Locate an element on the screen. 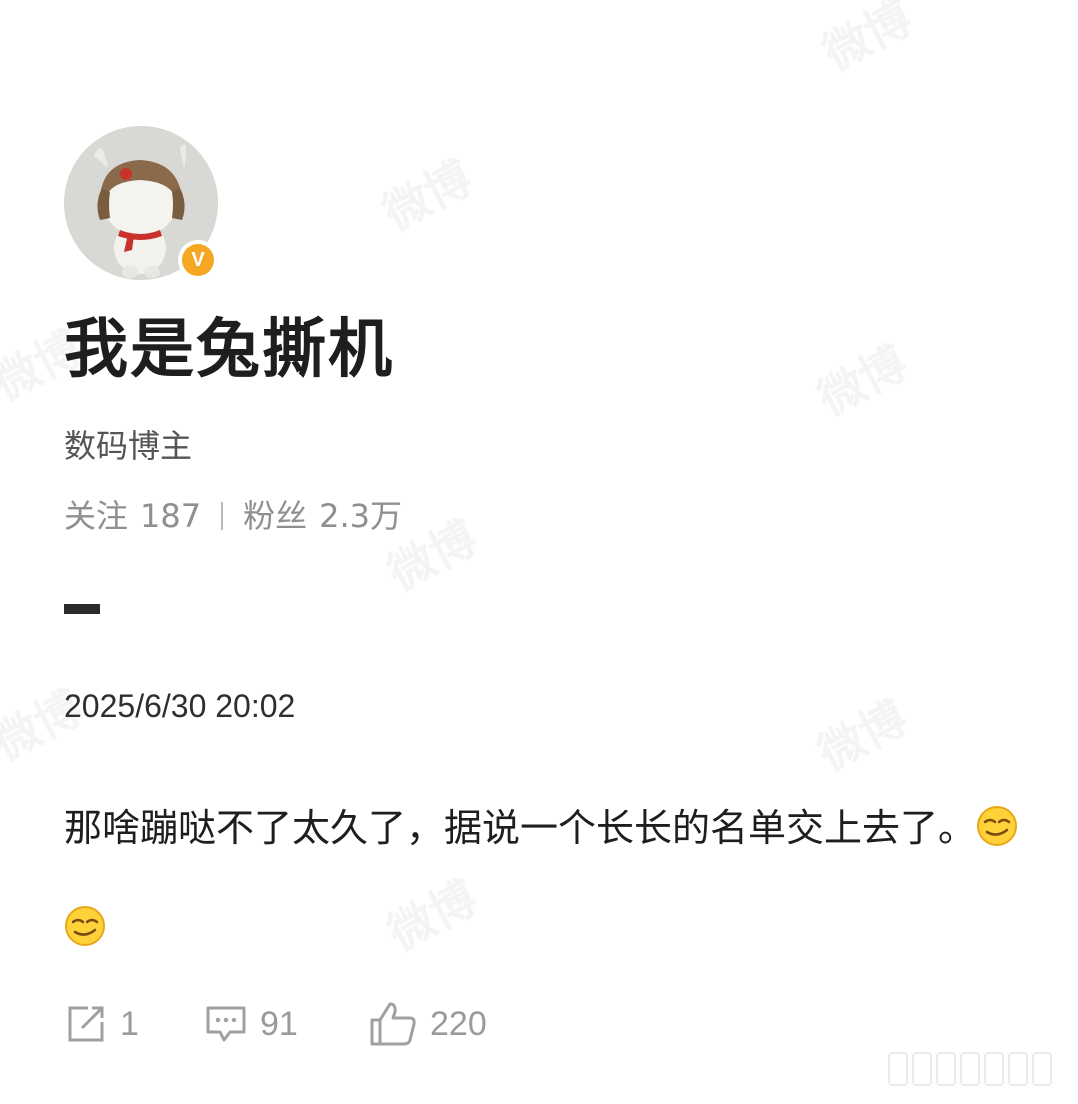  repost-button: 1 is located at coordinates (134, 1024).